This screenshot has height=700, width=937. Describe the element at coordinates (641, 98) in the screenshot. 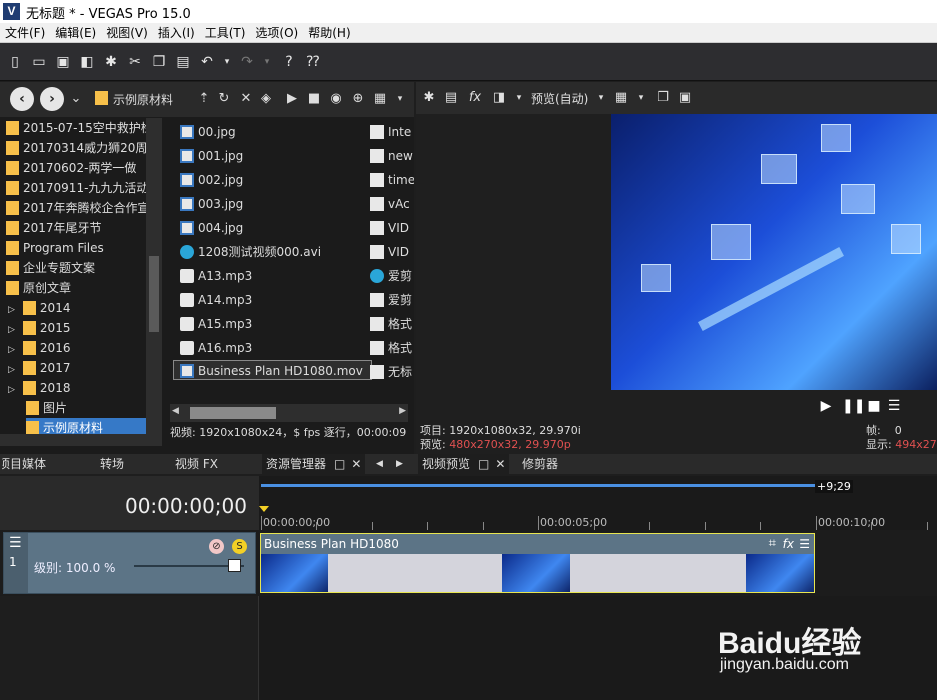

I see `overlays-dropdown-icon: ▾` at that location.